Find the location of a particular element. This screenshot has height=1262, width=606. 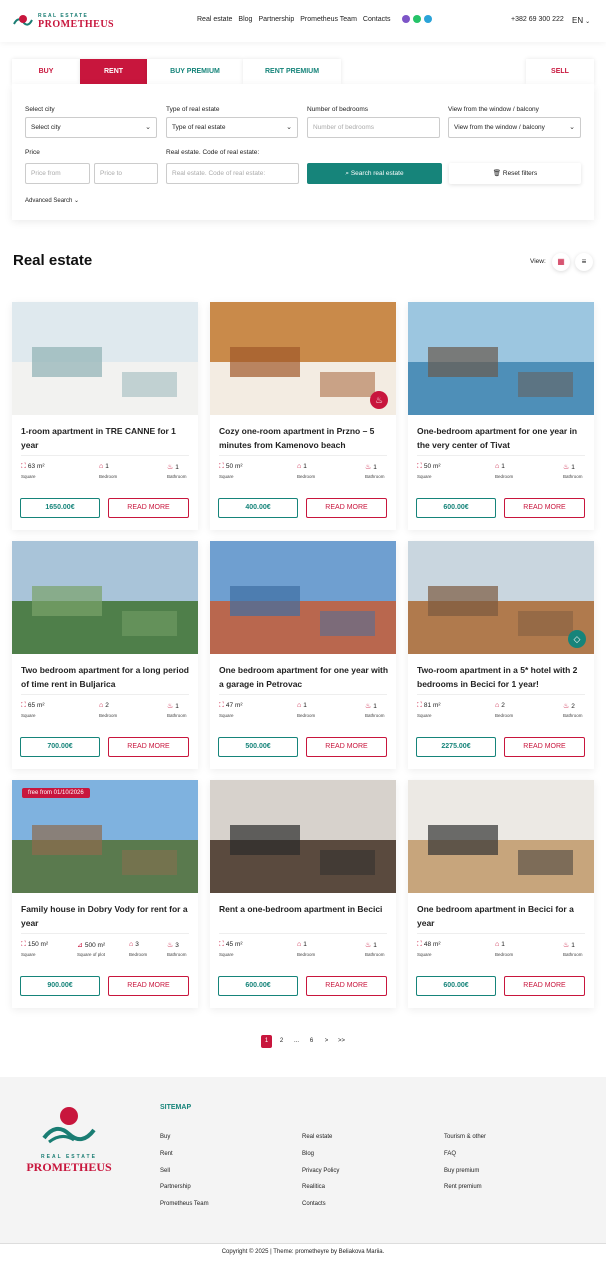

footer-link: Blog is located at coordinates (320, 1154).